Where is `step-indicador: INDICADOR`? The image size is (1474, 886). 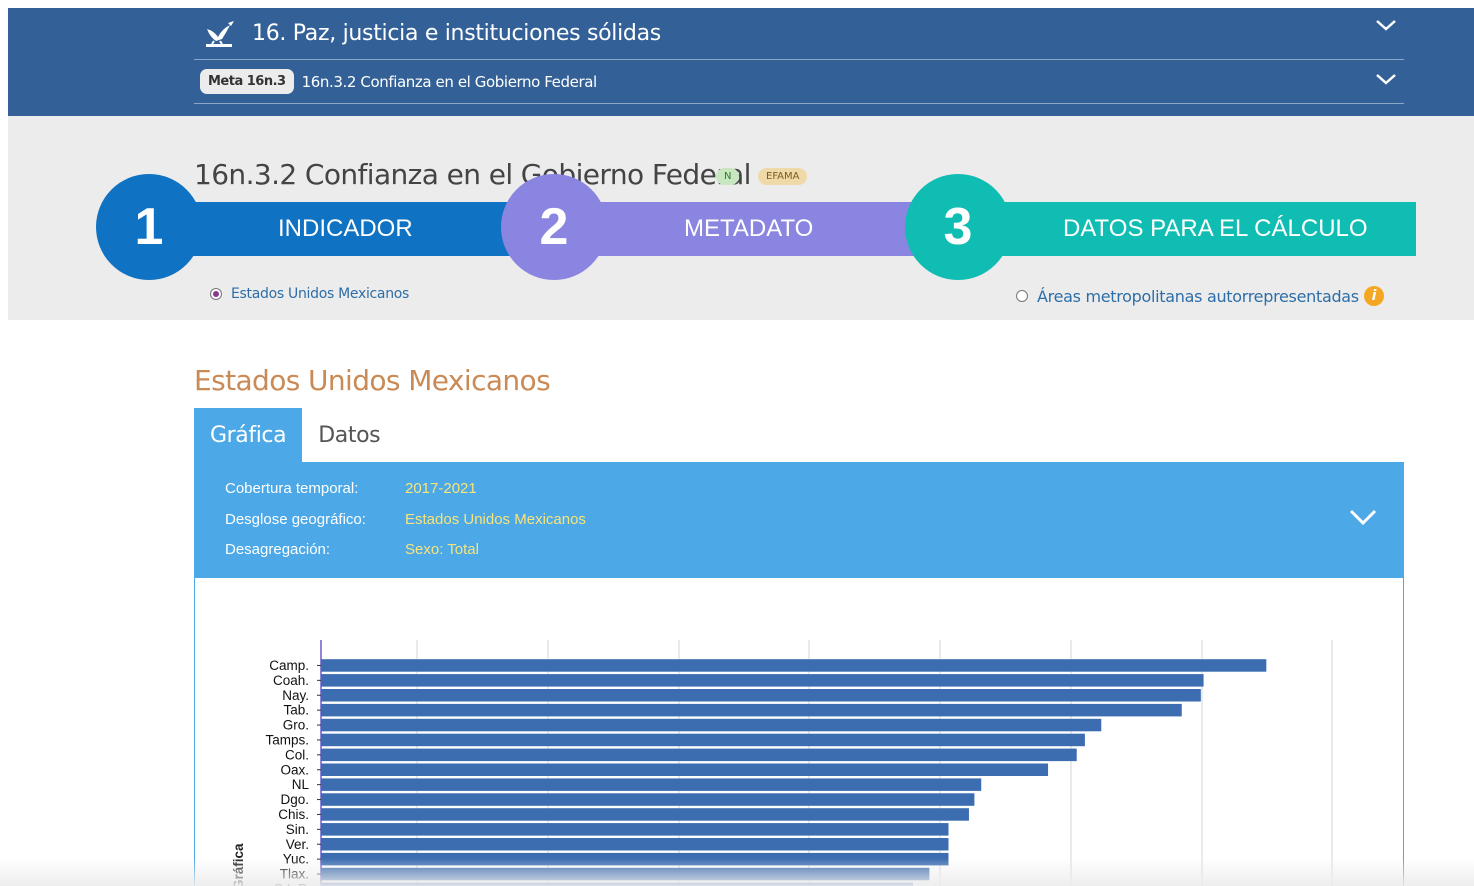
step-indicador: INDICADOR is located at coordinates (351, 229).